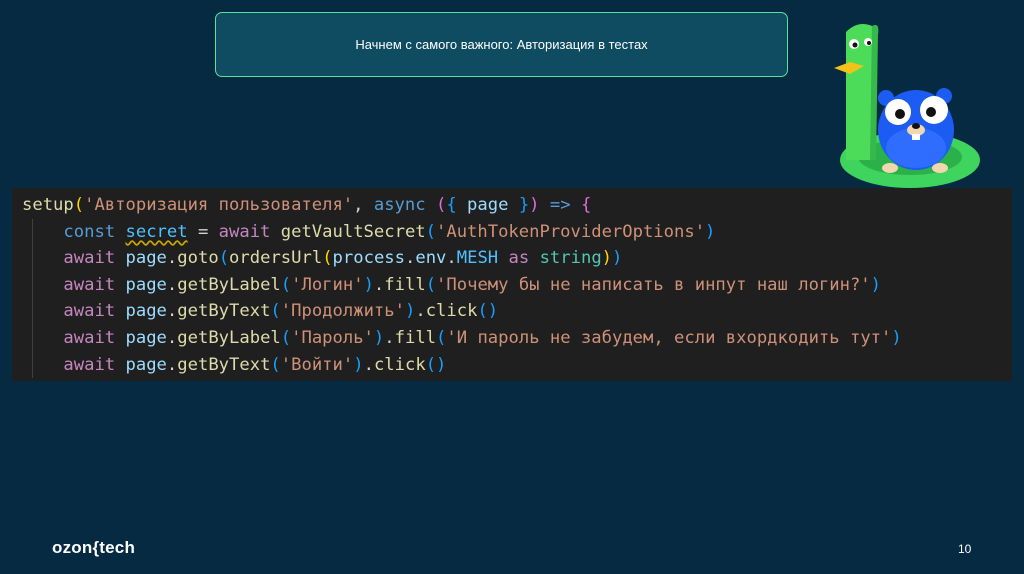  What do you see at coordinates (89, 231) in the screenshot?
I see `code-token: const` at bounding box center [89, 231].